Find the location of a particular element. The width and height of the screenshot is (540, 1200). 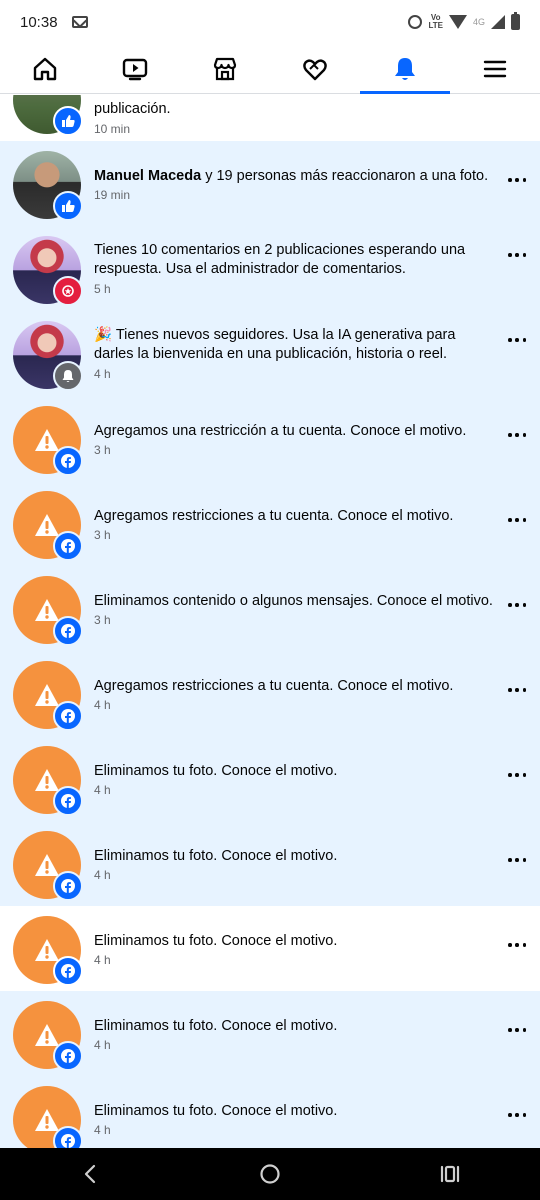

status-time: 10:38 is located at coordinates (39, 22).